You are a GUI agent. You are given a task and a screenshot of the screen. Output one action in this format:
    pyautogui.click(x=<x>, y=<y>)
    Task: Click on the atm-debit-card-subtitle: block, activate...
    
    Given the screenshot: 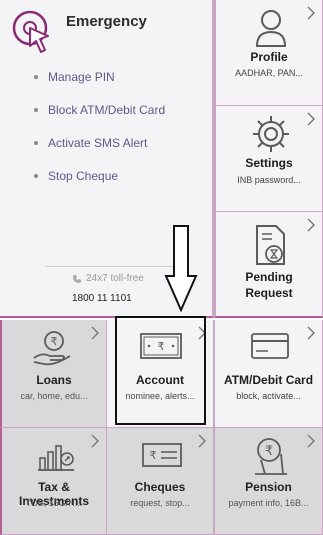 What is the action you would take?
    pyautogui.click(x=268, y=396)
    